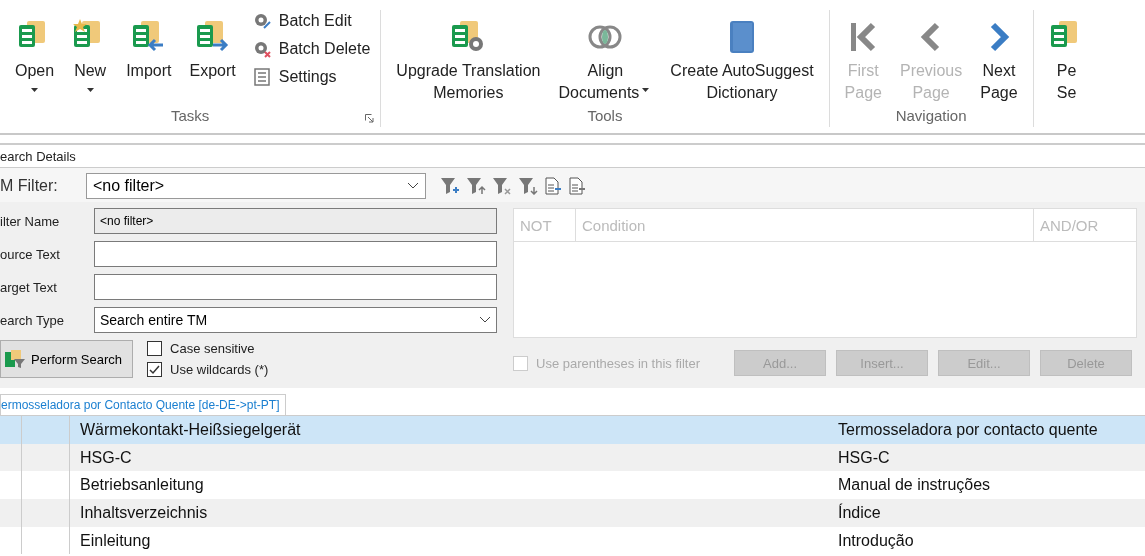  Describe the element at coordinates (190, 429) in the screenshot. I see `source-cell-text: Wärmekontakt-Heißsiegelgerät` at that location.